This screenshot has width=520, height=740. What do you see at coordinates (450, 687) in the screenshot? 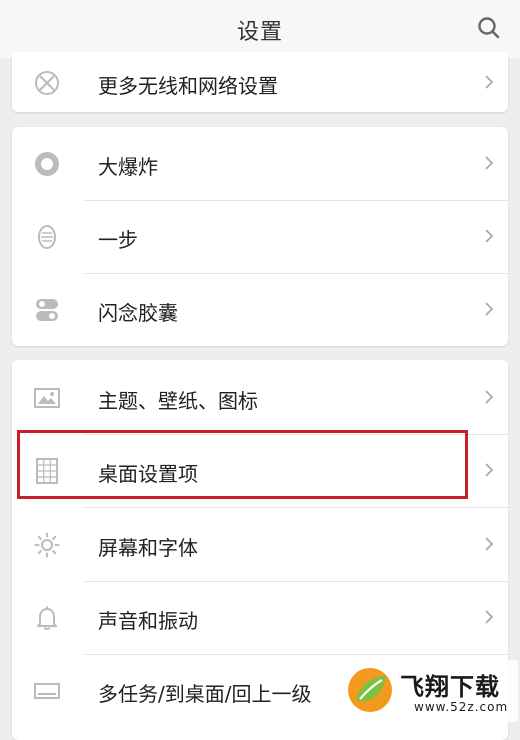
I see `watermark-title: 飞翔下载` at bounding box center [450, 687].